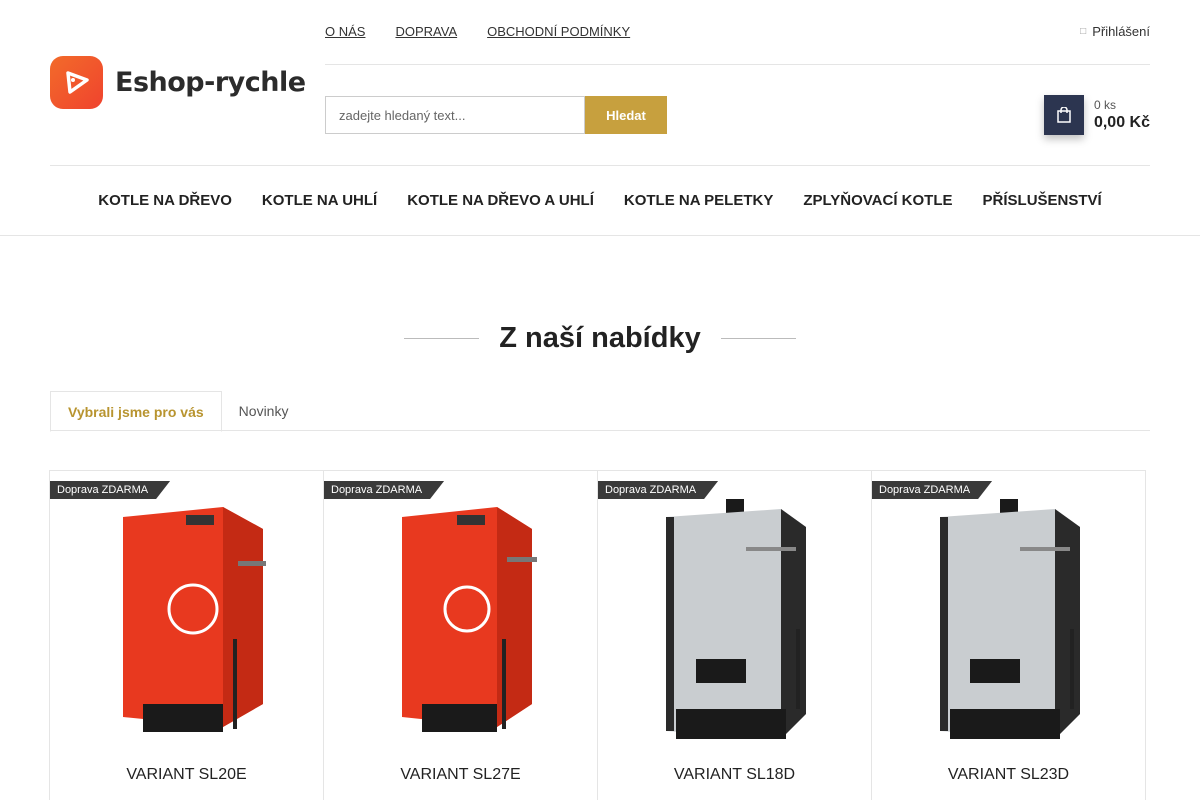  What do you see at coordinates (76, 82) in the screenshot?
I see `logo-icon` at bounding box center [76, 82].